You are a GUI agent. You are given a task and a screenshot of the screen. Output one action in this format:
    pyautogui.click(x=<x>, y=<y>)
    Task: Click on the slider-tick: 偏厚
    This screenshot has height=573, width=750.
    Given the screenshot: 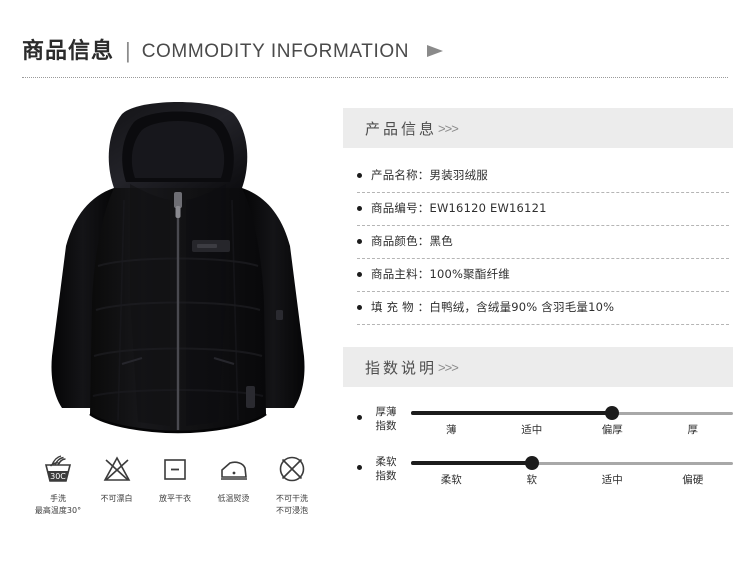 What is the action you would take?
    pyautogui.click(x=612, y=430)
    